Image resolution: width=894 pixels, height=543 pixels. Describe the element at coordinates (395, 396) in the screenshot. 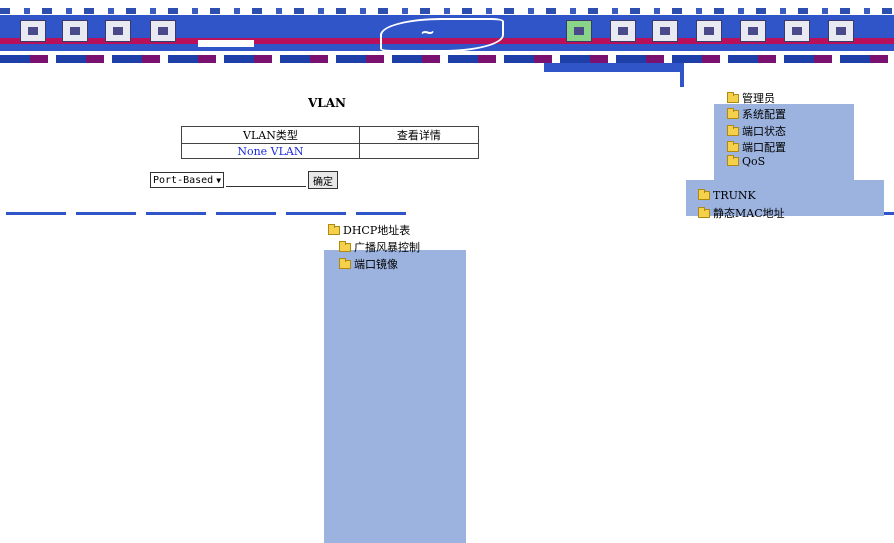

I see `nav-menu-panel` at that location.